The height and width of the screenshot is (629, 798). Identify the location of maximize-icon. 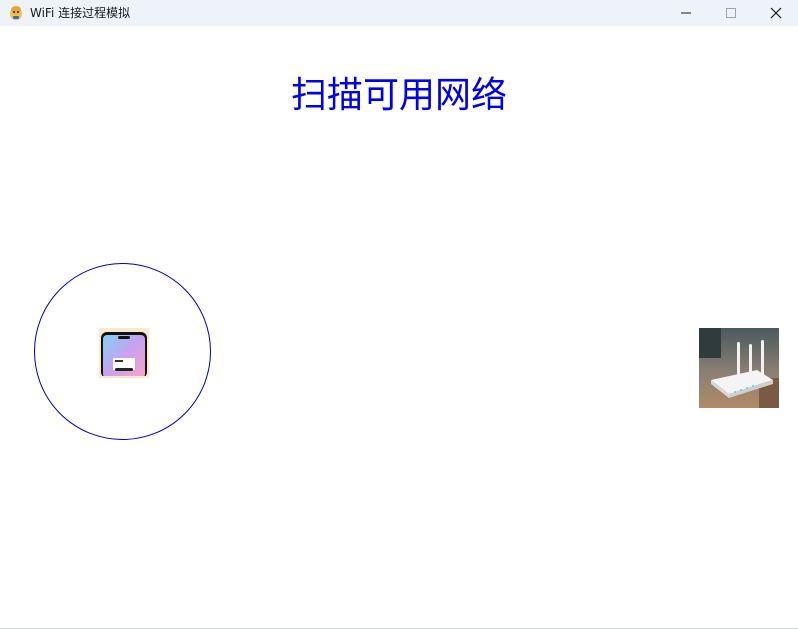
(730, 13).